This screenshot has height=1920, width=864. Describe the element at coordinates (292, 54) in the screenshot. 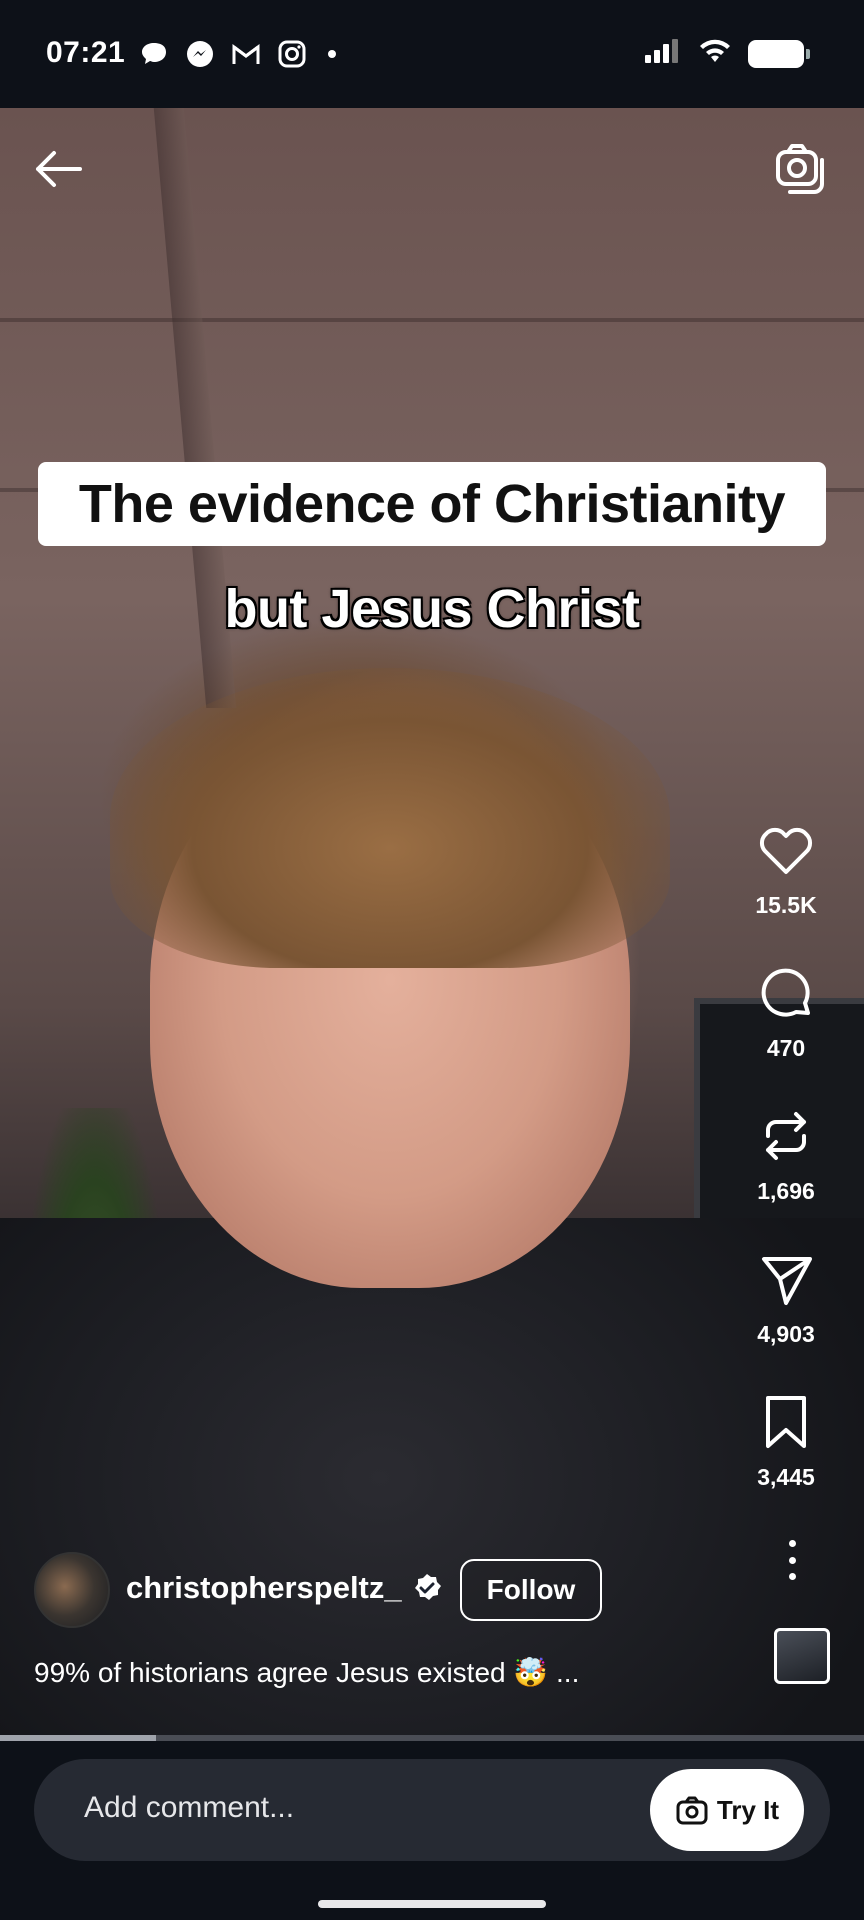

I see `instagram-icon` at that location.